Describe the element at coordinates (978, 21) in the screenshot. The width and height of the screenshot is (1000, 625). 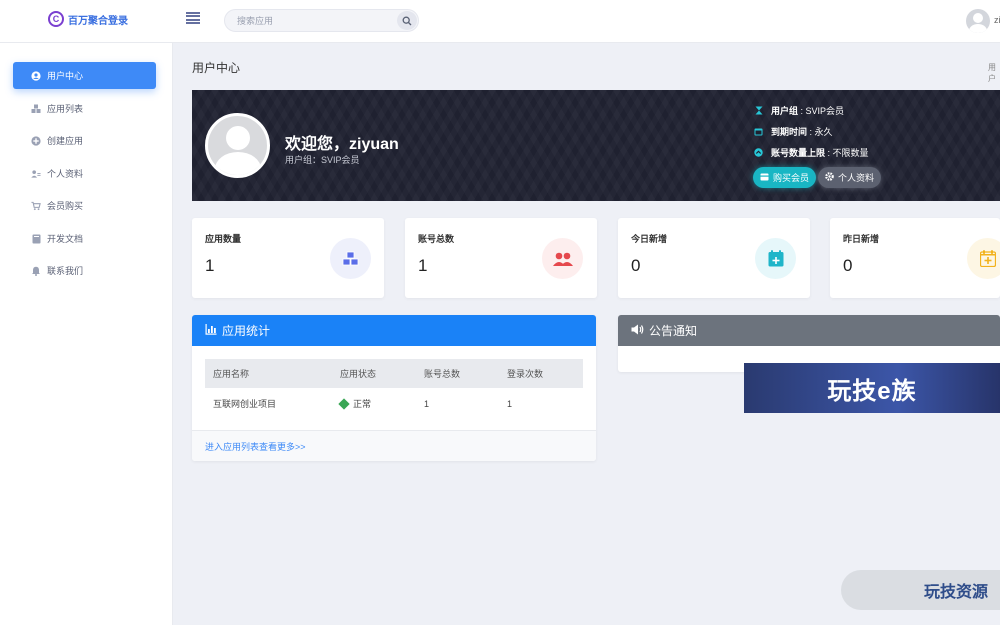
I see `user-avatar` at that location.